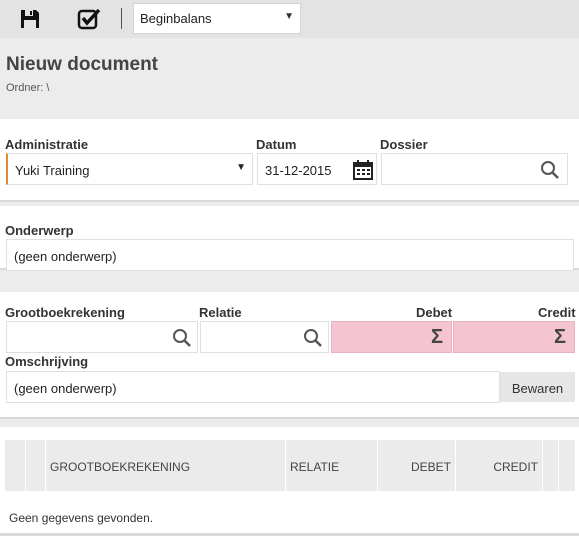 This screenshot has height=536, width=579. Describe the element at coordinates (514, 337) in the screenshot. I see `credit-field: Σ` at that location.